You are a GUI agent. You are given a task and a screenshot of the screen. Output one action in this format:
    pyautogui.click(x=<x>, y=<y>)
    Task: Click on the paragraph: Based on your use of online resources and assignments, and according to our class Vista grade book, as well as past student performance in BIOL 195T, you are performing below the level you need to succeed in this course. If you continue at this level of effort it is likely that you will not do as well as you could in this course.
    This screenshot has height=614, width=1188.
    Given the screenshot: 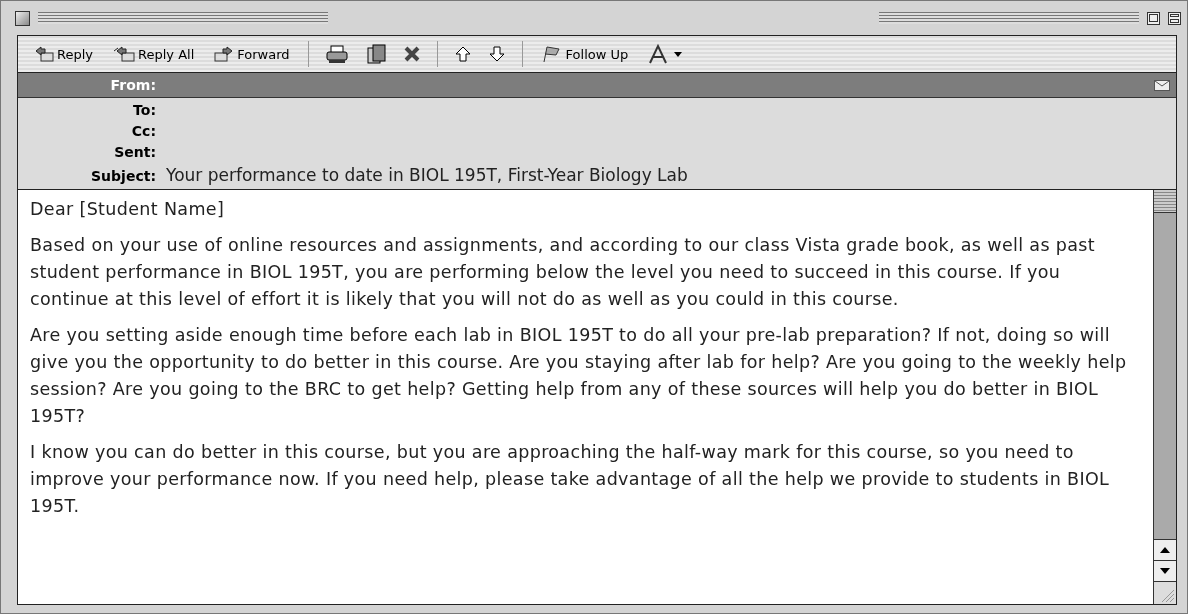 What is the action you would take?
    pyautogui.click(x=563, y=272)
    